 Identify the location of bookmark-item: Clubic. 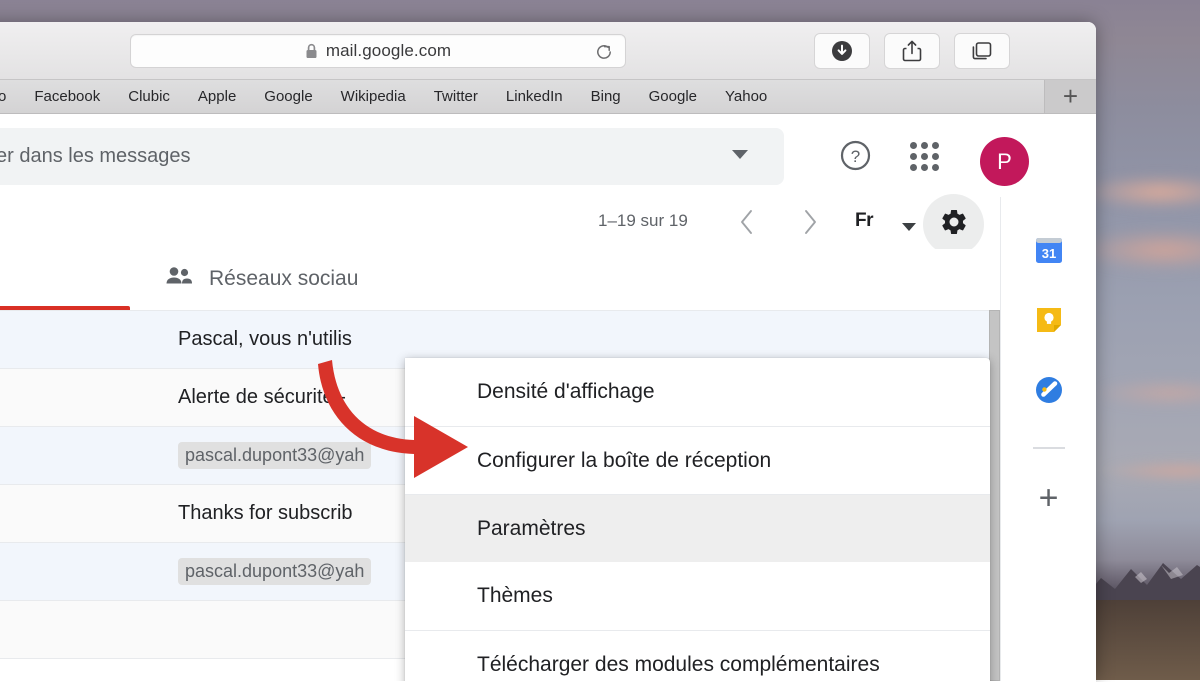
(149, 96).